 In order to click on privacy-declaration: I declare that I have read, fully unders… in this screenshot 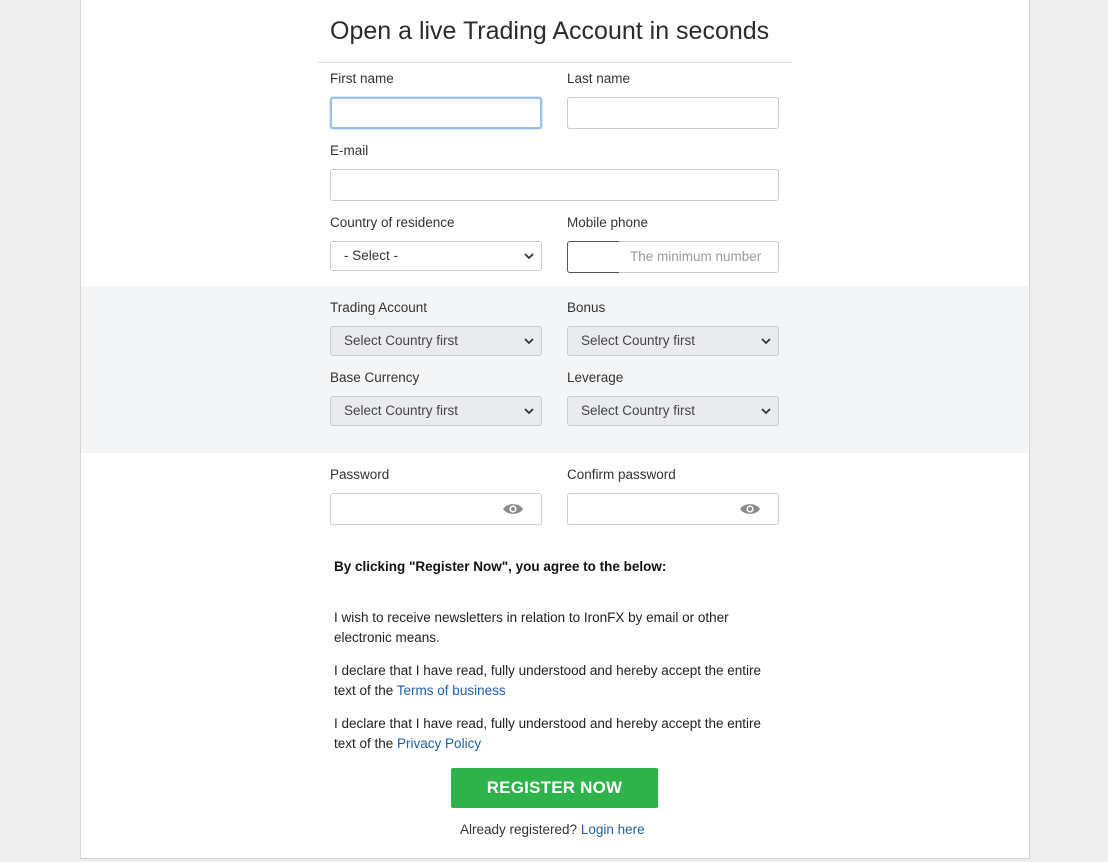, I will do `click(554, 734)`.